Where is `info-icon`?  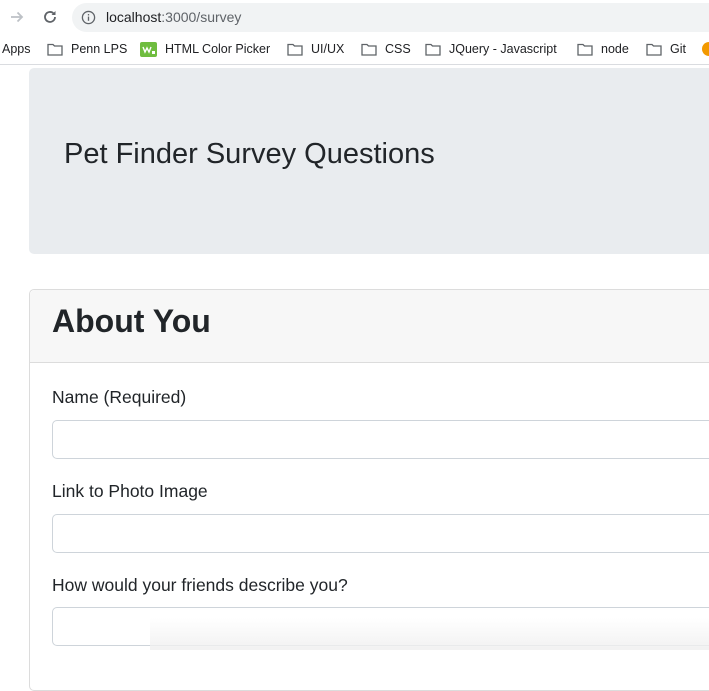 info-icon is located at coordinates (88, 17).